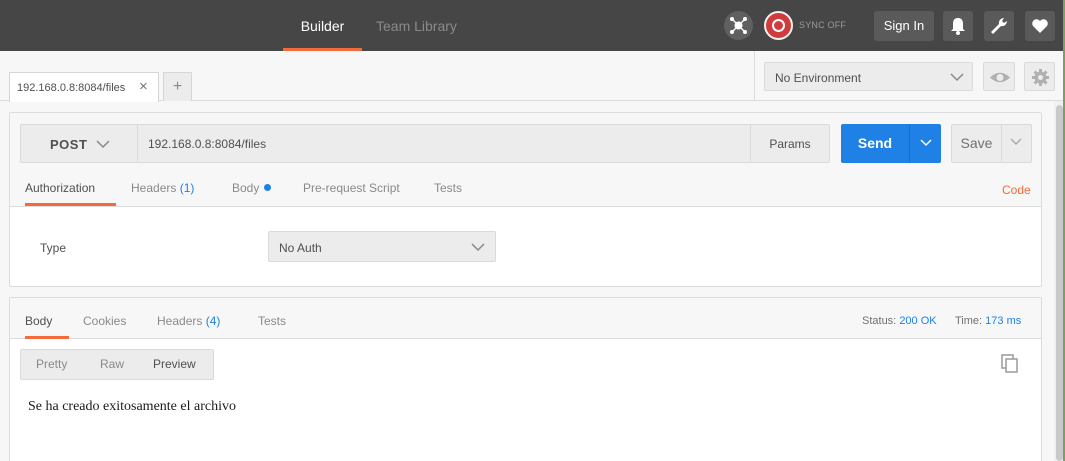 This screenshot has height=461, width=1065. Describe the element at coordinates (112, 364) in the screenshot. I see `view-mode-raw: Raw` at that location.